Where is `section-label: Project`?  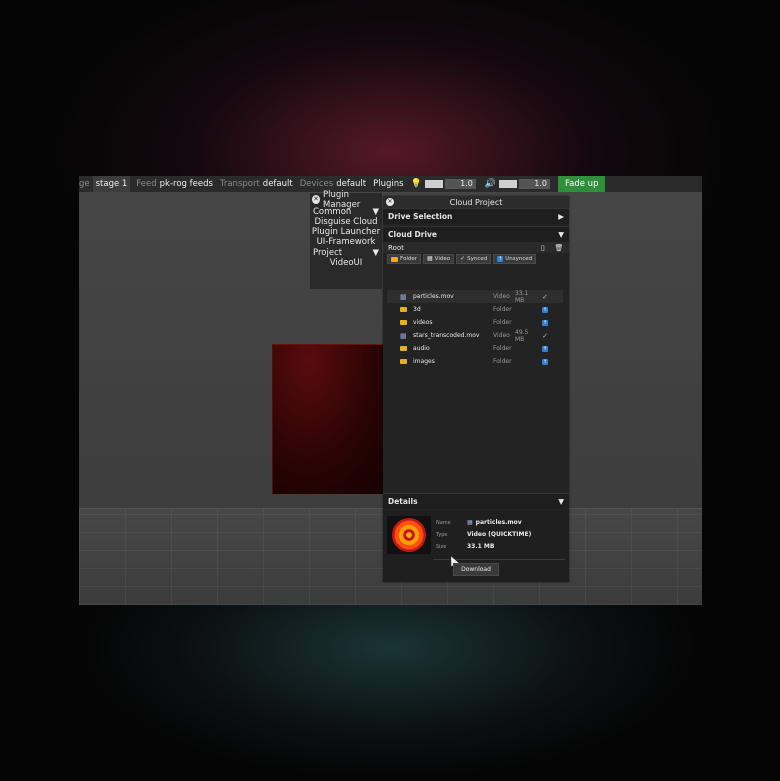
section-label: Project is located at coordinates (328, 252).